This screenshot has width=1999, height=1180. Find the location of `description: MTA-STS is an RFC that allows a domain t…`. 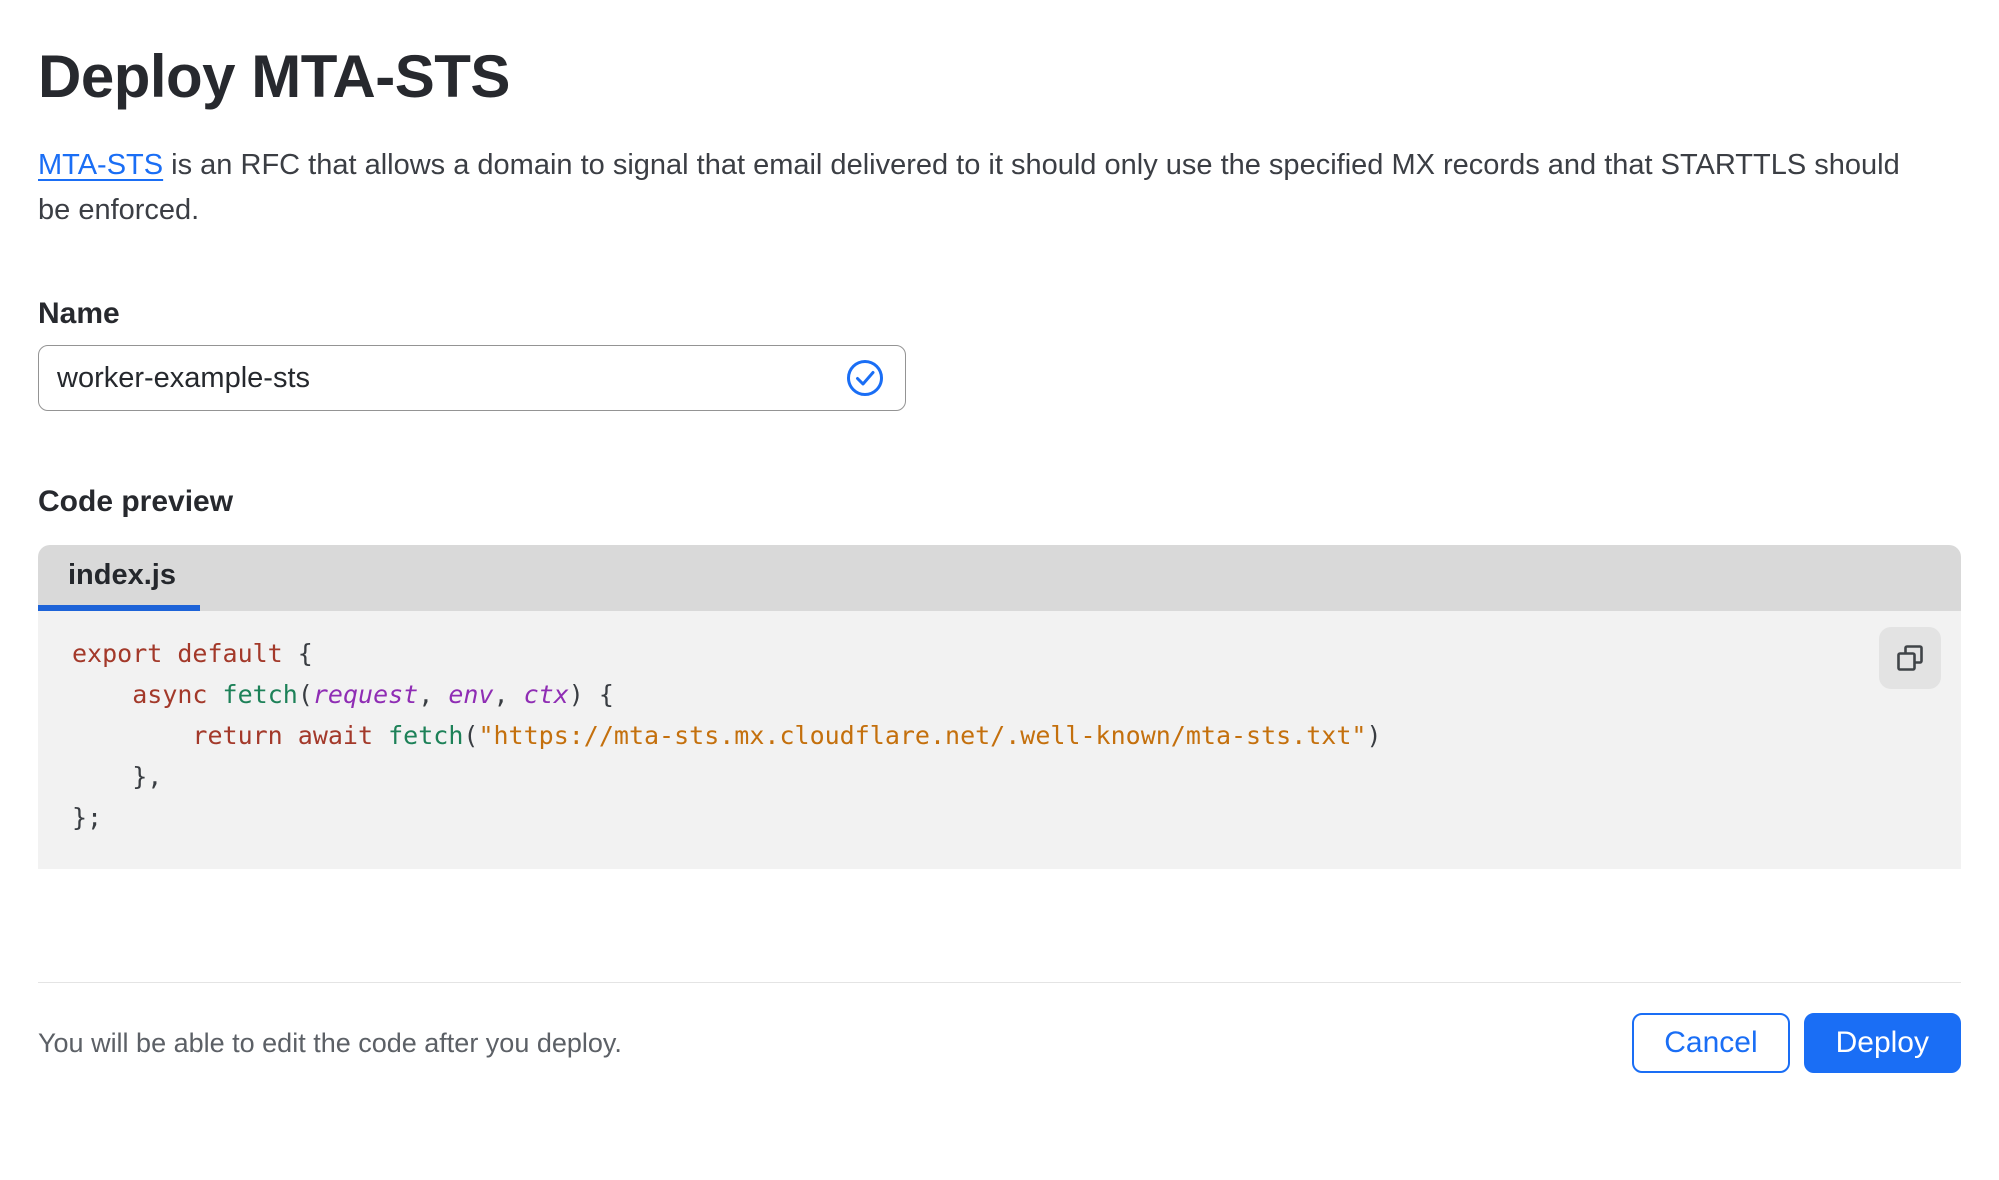

description: MTA-STS is an RFC that allows a domain t… is located at coordinates (988, 188).